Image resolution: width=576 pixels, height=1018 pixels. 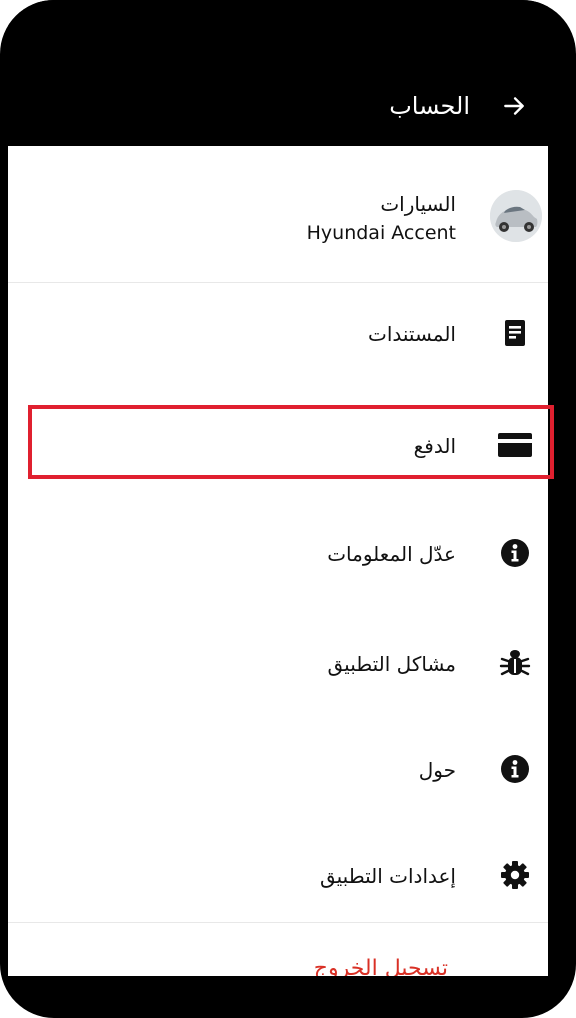 What do you see at coordinates (391, 664) in the screenshot?
I see `app-problems-label: مشاكل التطبيق` at bounding box center [391, 664].